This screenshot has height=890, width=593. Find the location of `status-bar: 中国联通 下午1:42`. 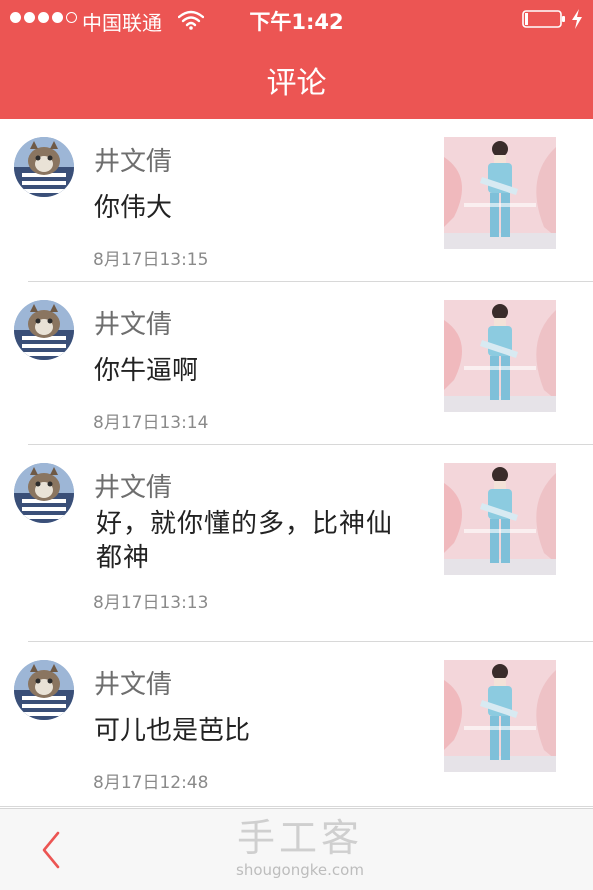

status-bar: 中国联通 下午1:42 is located at coordinates (296, 20).